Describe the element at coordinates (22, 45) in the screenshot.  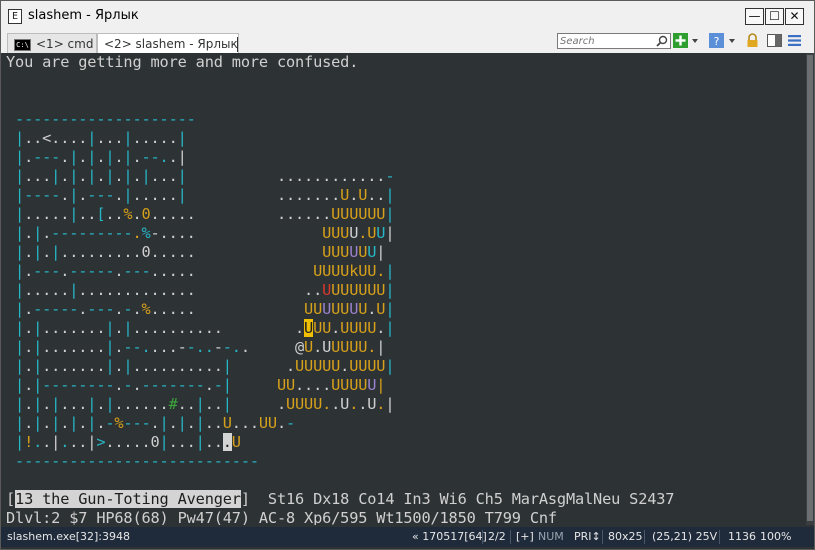
I see `console-icon: C:\` at that location.